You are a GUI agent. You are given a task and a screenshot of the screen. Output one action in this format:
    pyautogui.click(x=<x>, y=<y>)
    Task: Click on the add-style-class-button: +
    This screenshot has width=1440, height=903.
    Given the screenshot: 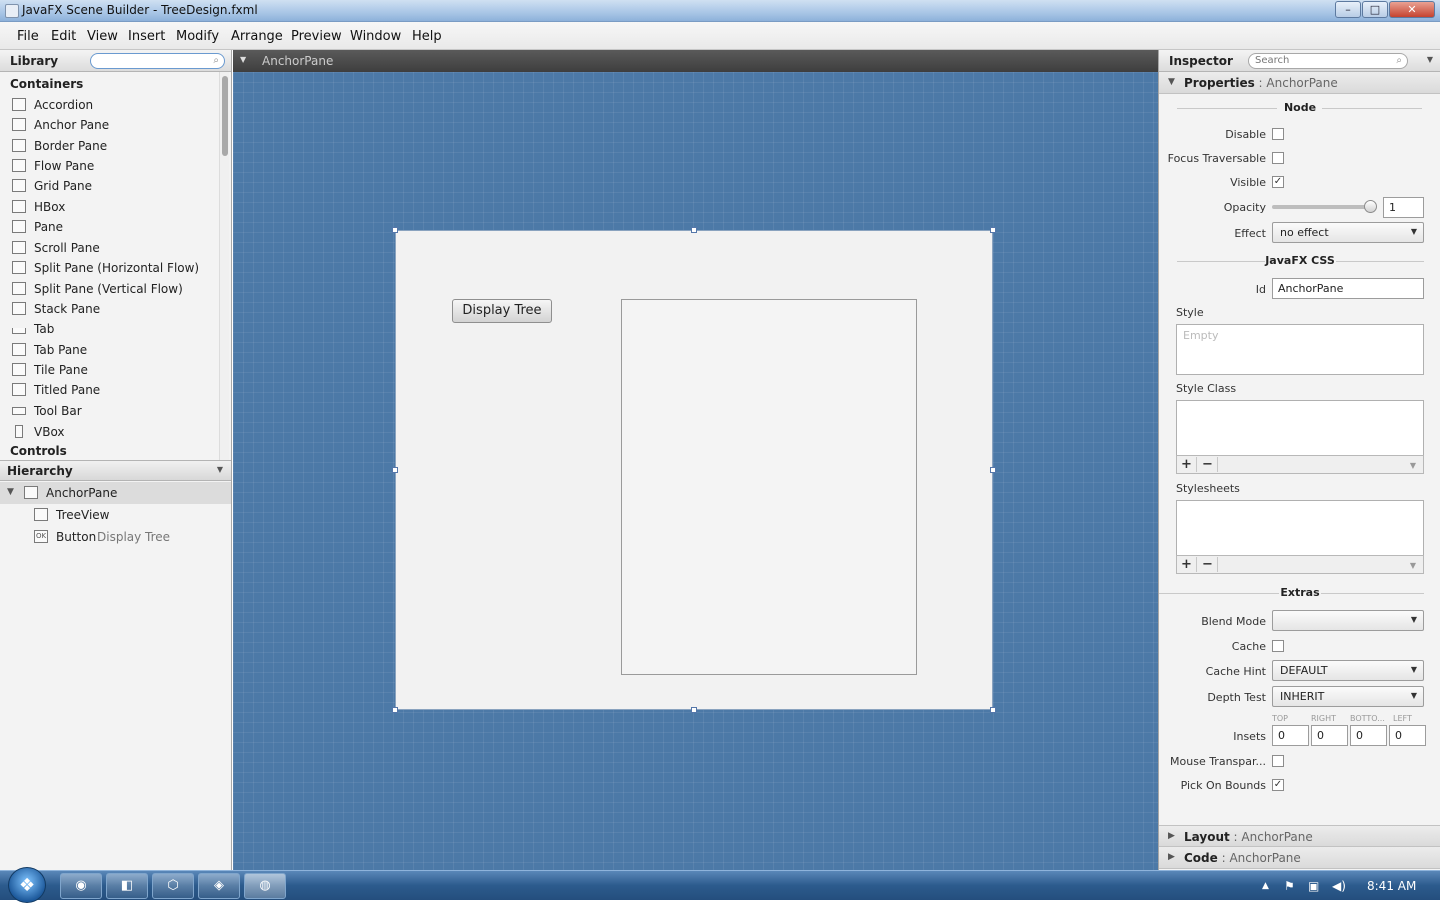 What is the action you would take?
    pyautogui.click(x=1187, y=464)
    